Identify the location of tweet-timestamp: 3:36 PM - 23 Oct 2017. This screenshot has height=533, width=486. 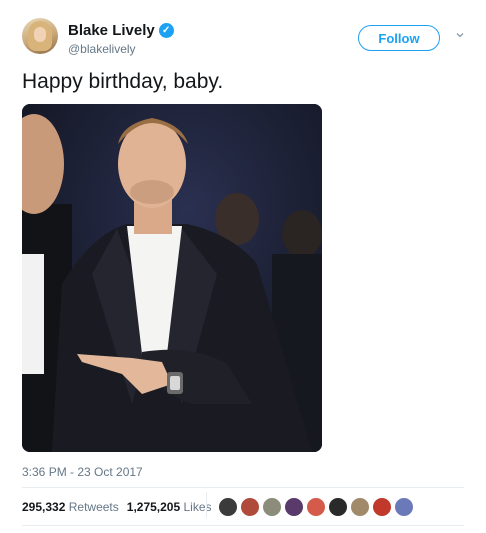
(82, 472).